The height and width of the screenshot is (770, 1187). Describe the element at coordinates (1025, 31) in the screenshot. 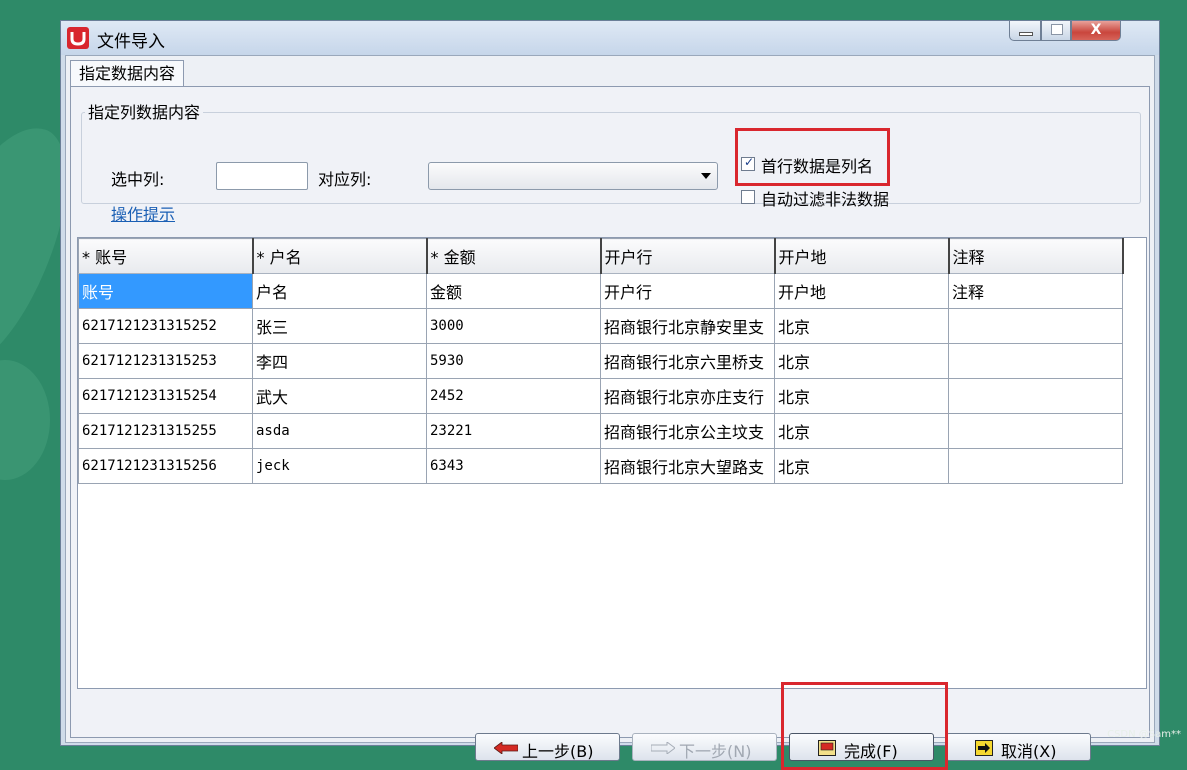

I see `minimize-button` at that location.